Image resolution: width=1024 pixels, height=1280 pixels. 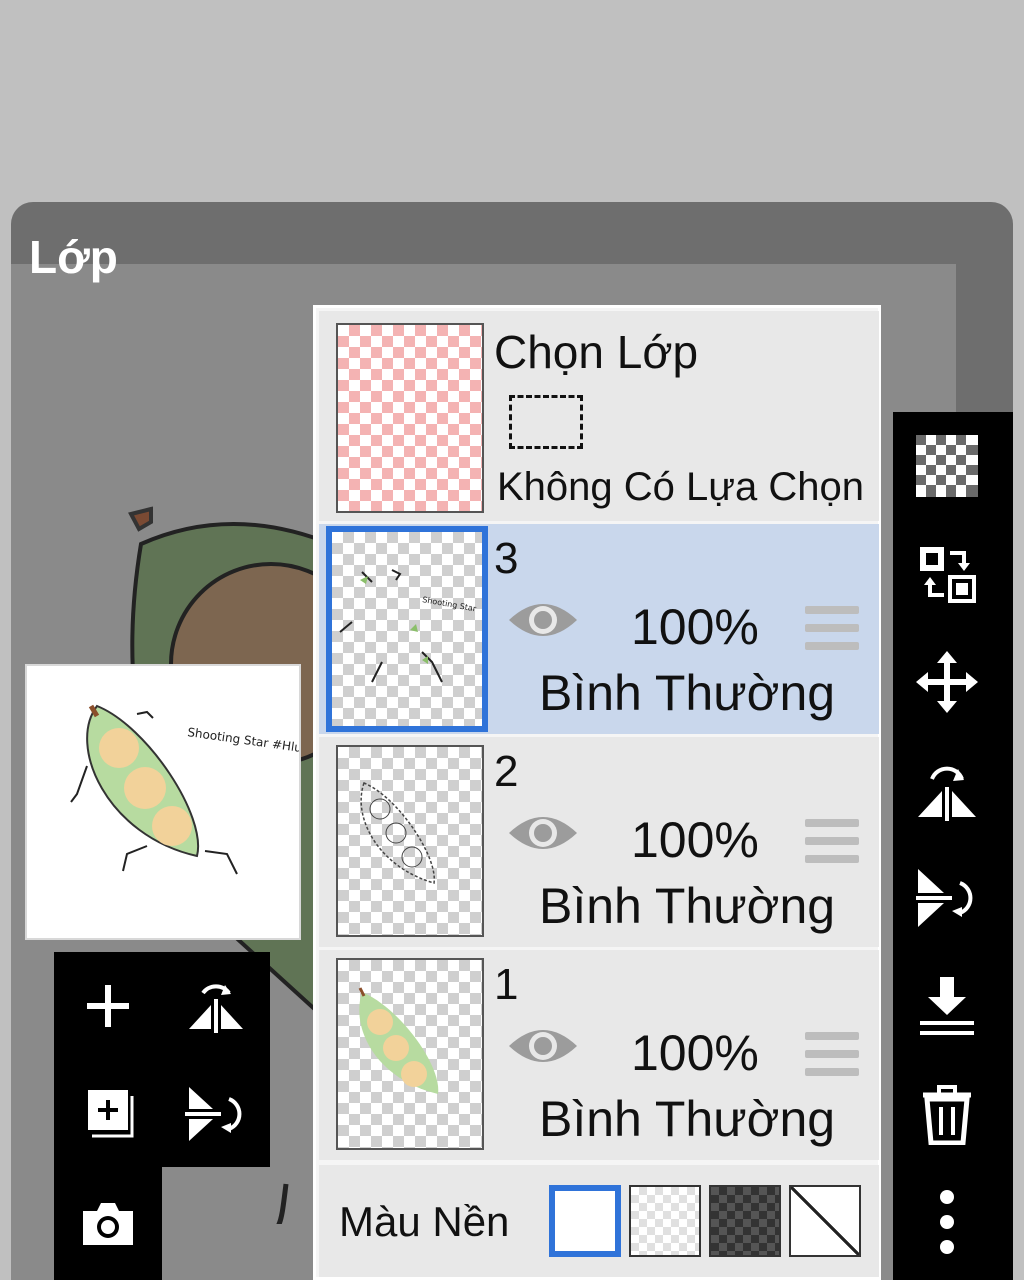 I want to click on duplicate-layer-button, so click(x=108, y=1114).